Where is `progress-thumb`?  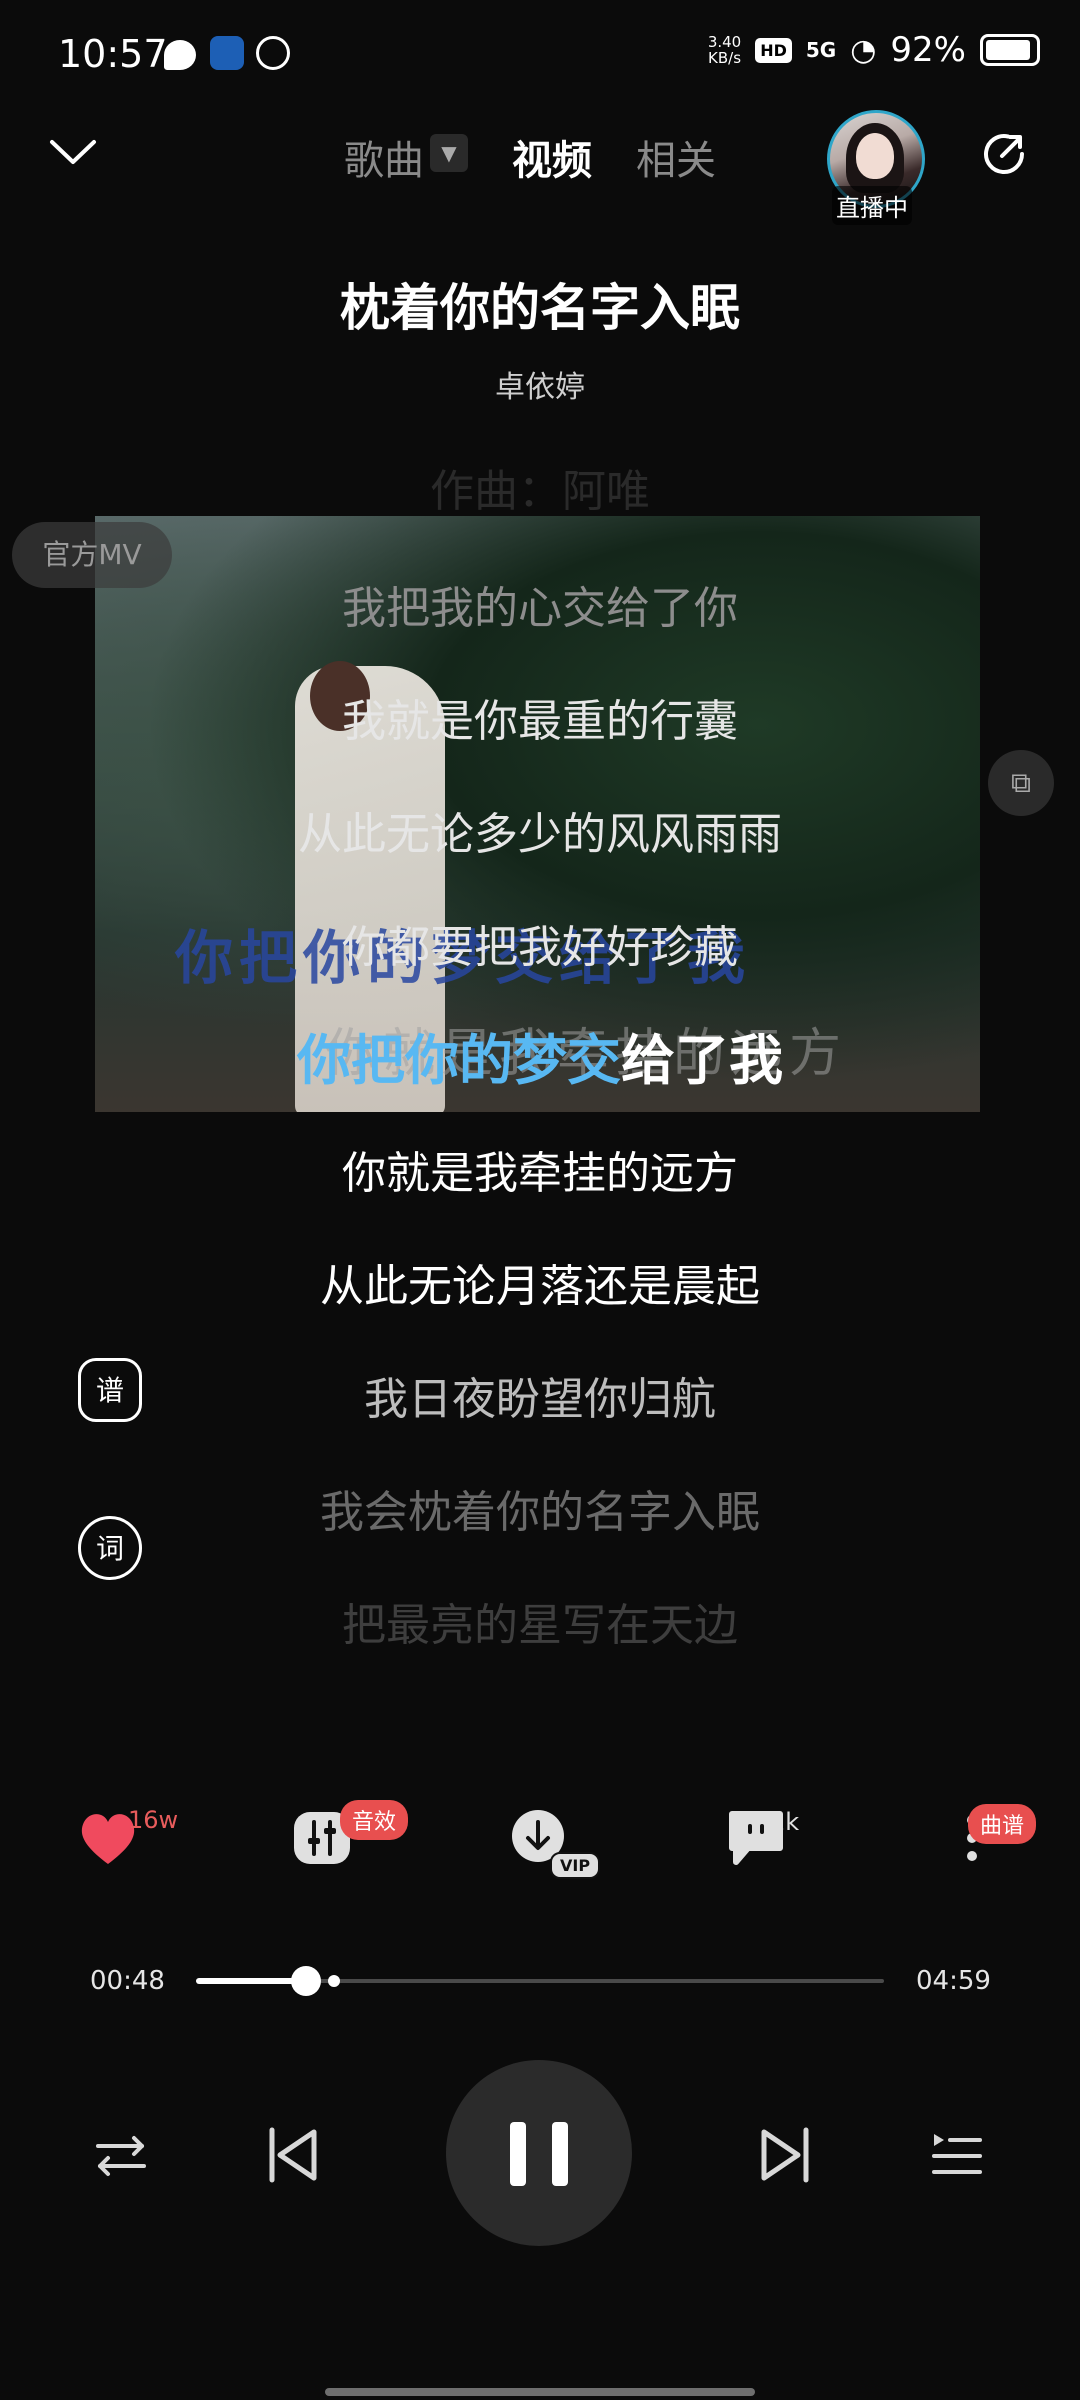 progress-thumb is located at coordinates (306, 1981).